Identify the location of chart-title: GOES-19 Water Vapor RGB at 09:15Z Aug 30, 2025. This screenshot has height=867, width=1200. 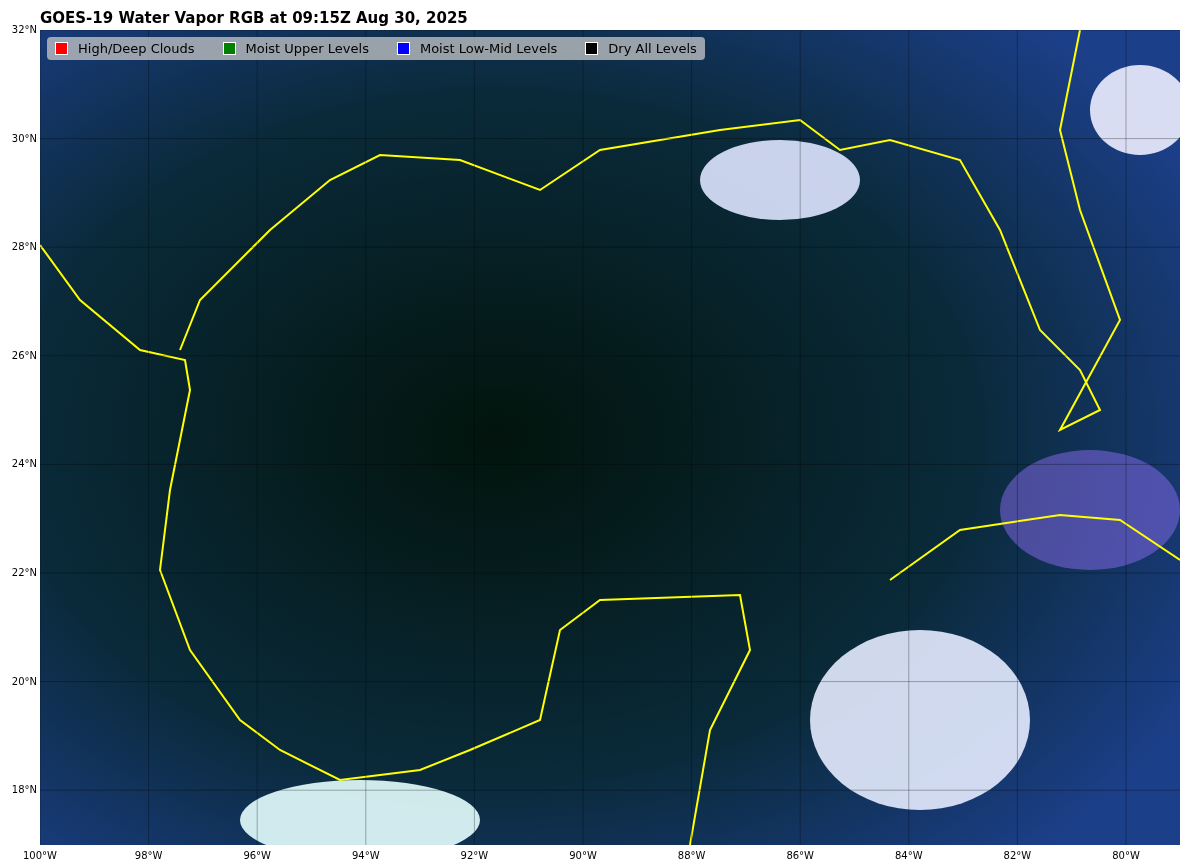
(254, 18).